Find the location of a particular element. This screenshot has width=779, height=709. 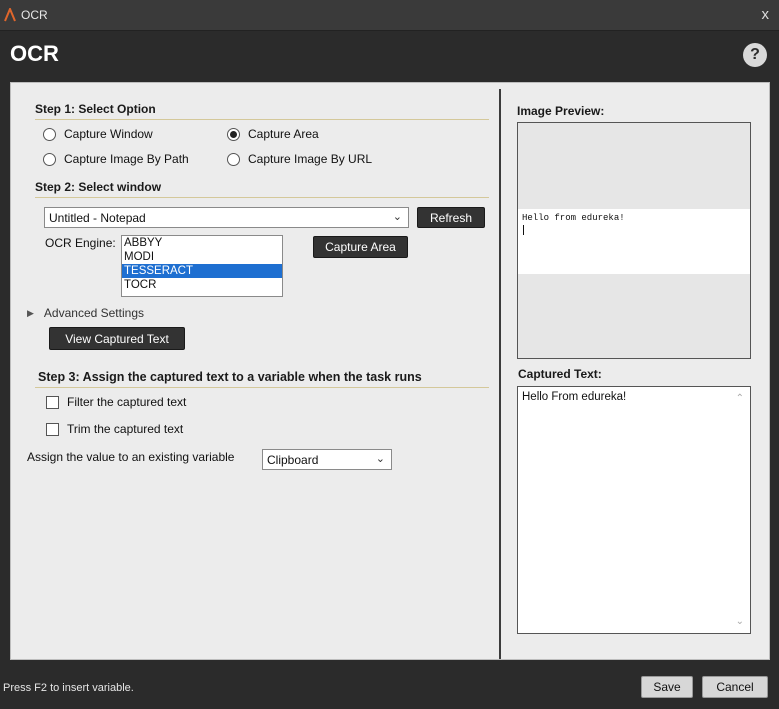

preview-image-text: Hello from edureka! is located at coordinates (573, 218).